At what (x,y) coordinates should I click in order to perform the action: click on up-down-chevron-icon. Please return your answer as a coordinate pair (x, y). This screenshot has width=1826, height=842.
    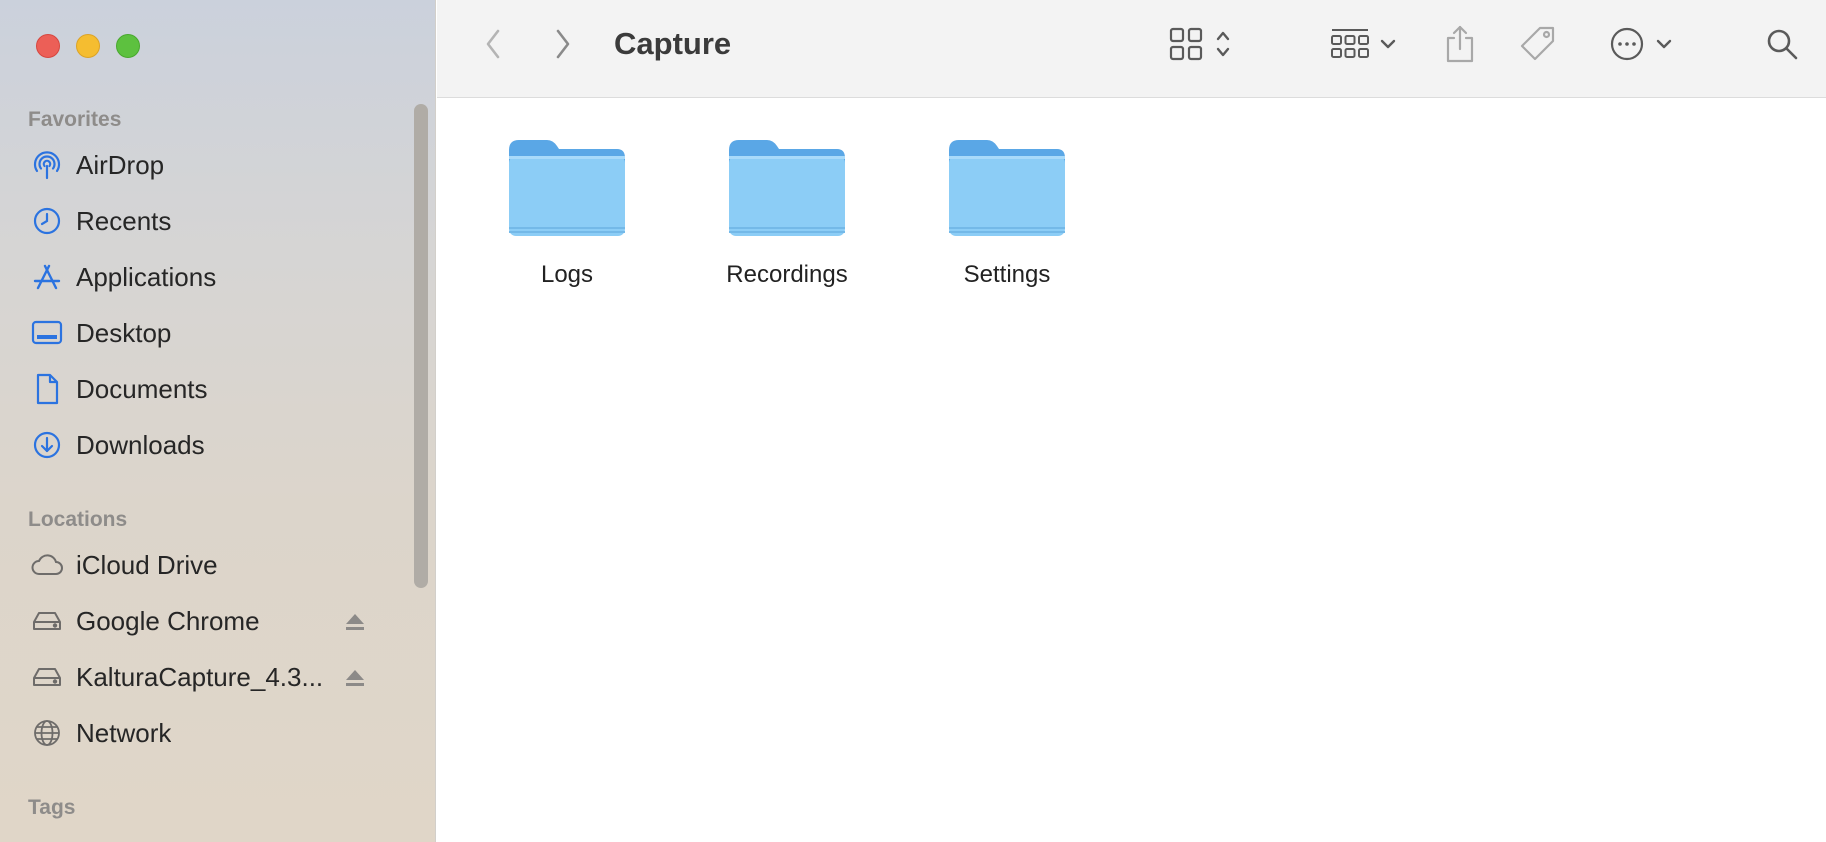
    Looking at the image, I should click on (1223, 46).